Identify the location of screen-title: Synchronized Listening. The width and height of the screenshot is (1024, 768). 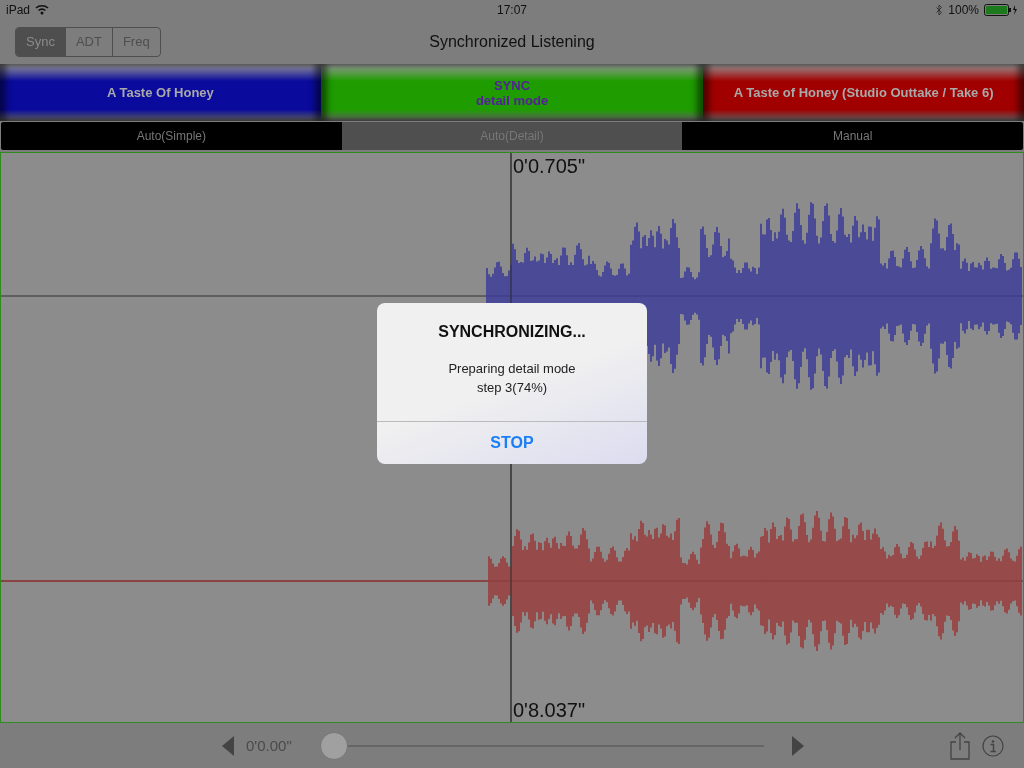
(512, 41).